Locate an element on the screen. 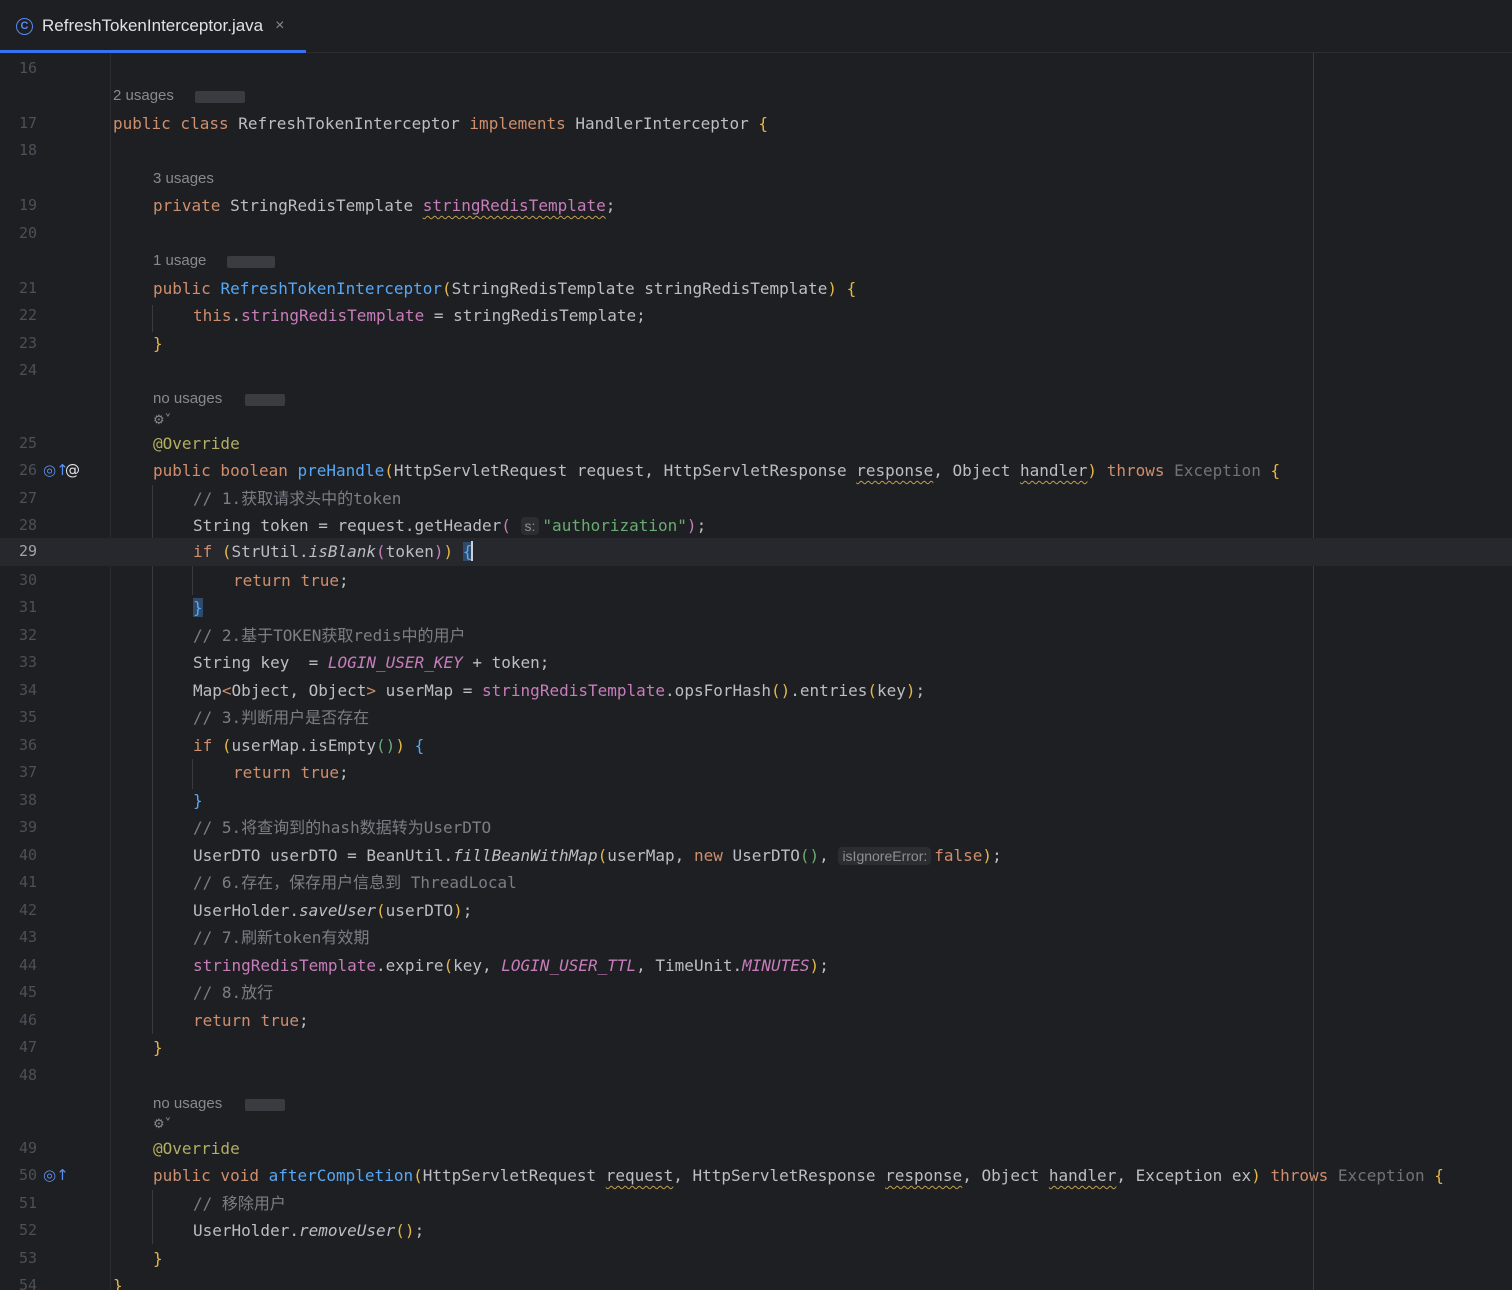 The image size is (1512, 1290). tab-refresh-token-interceptor: C RefreshTokenInterceptor.java × is located at coordinates (153, 26).